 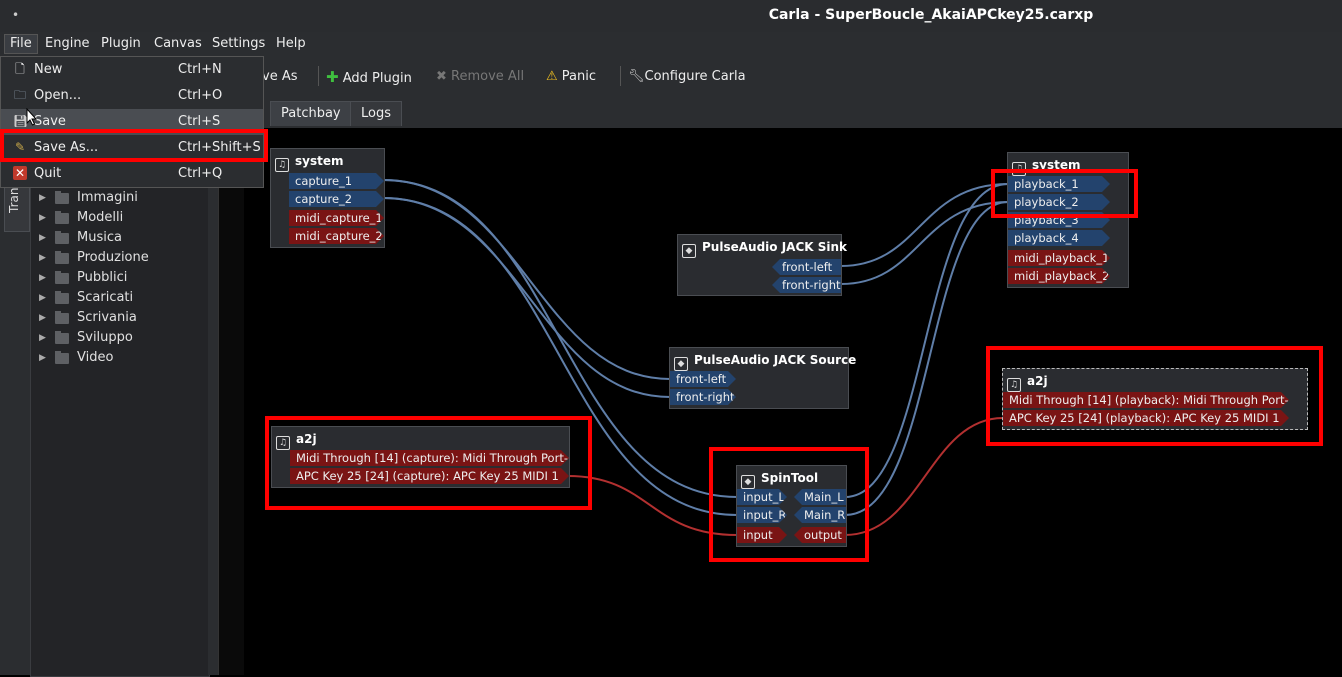 I want to click on menu-item-shortcut: Ctrl+O, so click(x=200, y=95).